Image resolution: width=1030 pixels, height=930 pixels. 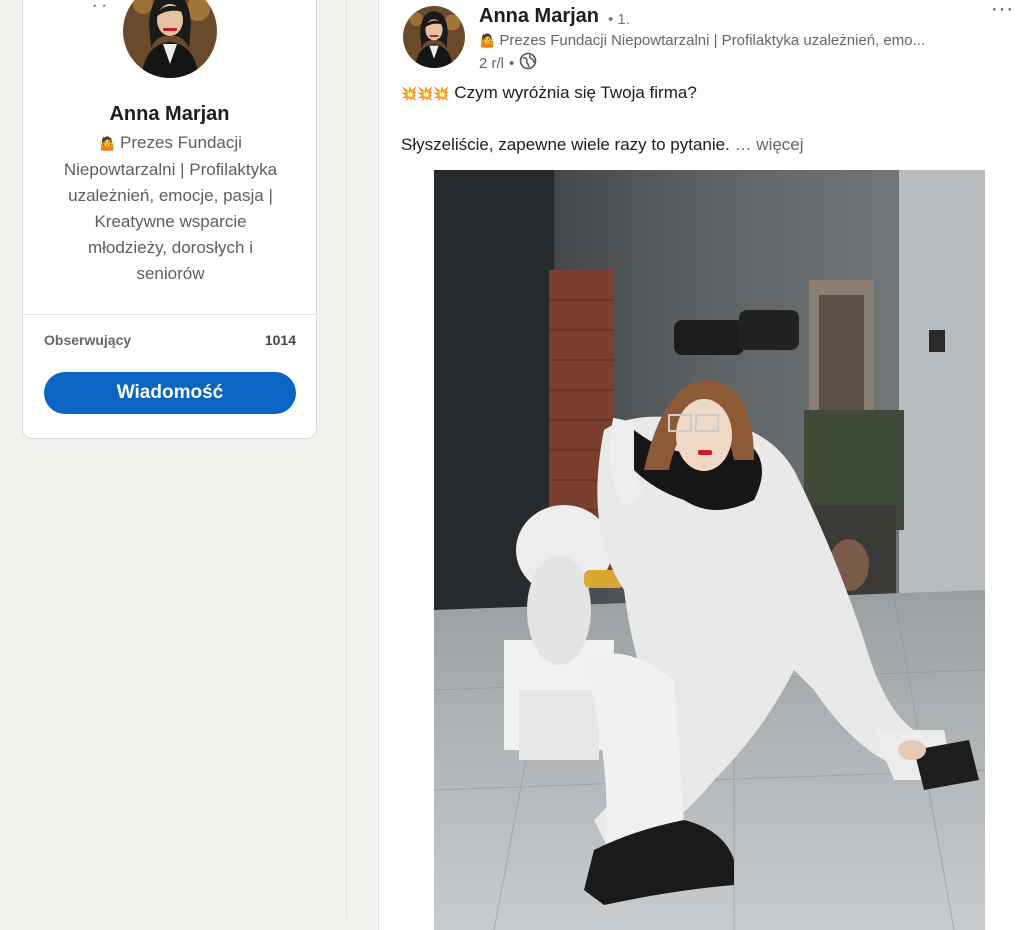 What do you see at coordinates (170, 340) in the screenshot?
I see `followers-row: Obserwujący 1014` at bounding box center [170, 340].